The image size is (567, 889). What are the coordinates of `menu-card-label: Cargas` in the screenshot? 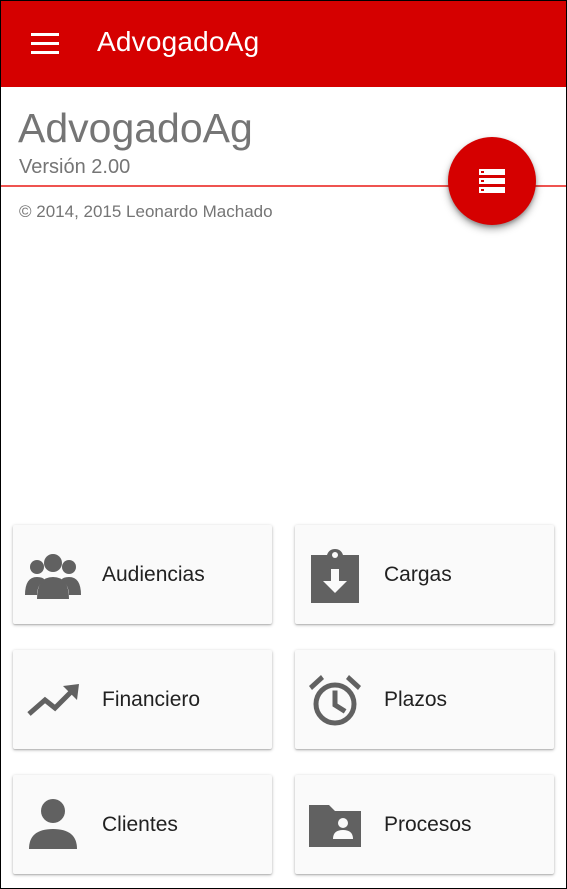 It's located at (418, 574).